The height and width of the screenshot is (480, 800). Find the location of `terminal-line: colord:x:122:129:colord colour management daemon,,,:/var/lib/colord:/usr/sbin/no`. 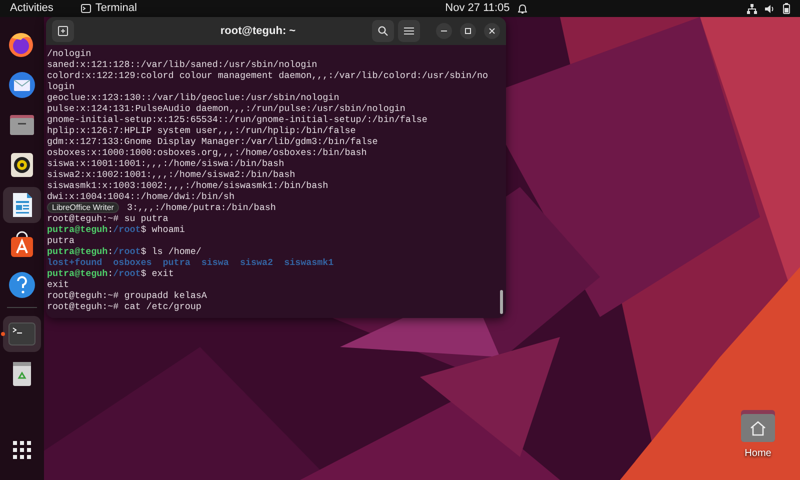

terminal-line: colord:x:122:129:colord colour management daemon,,,:/var/lib/colord:/usr/sbin/no is located at coordinates (268, 75).